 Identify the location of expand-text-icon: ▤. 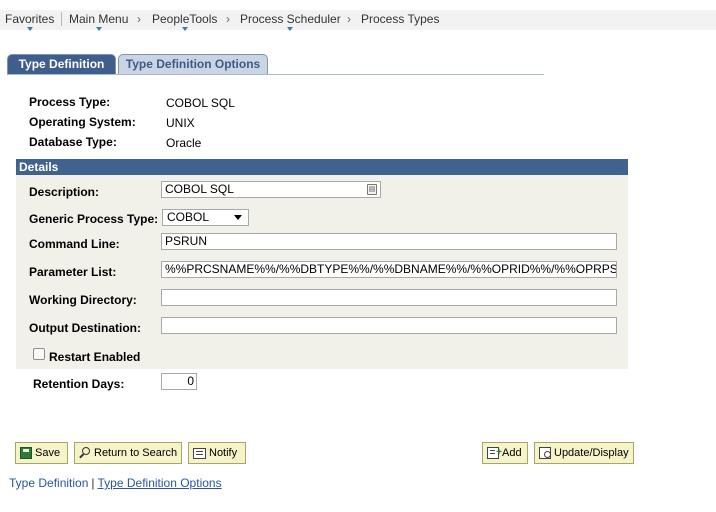
(372, 189).